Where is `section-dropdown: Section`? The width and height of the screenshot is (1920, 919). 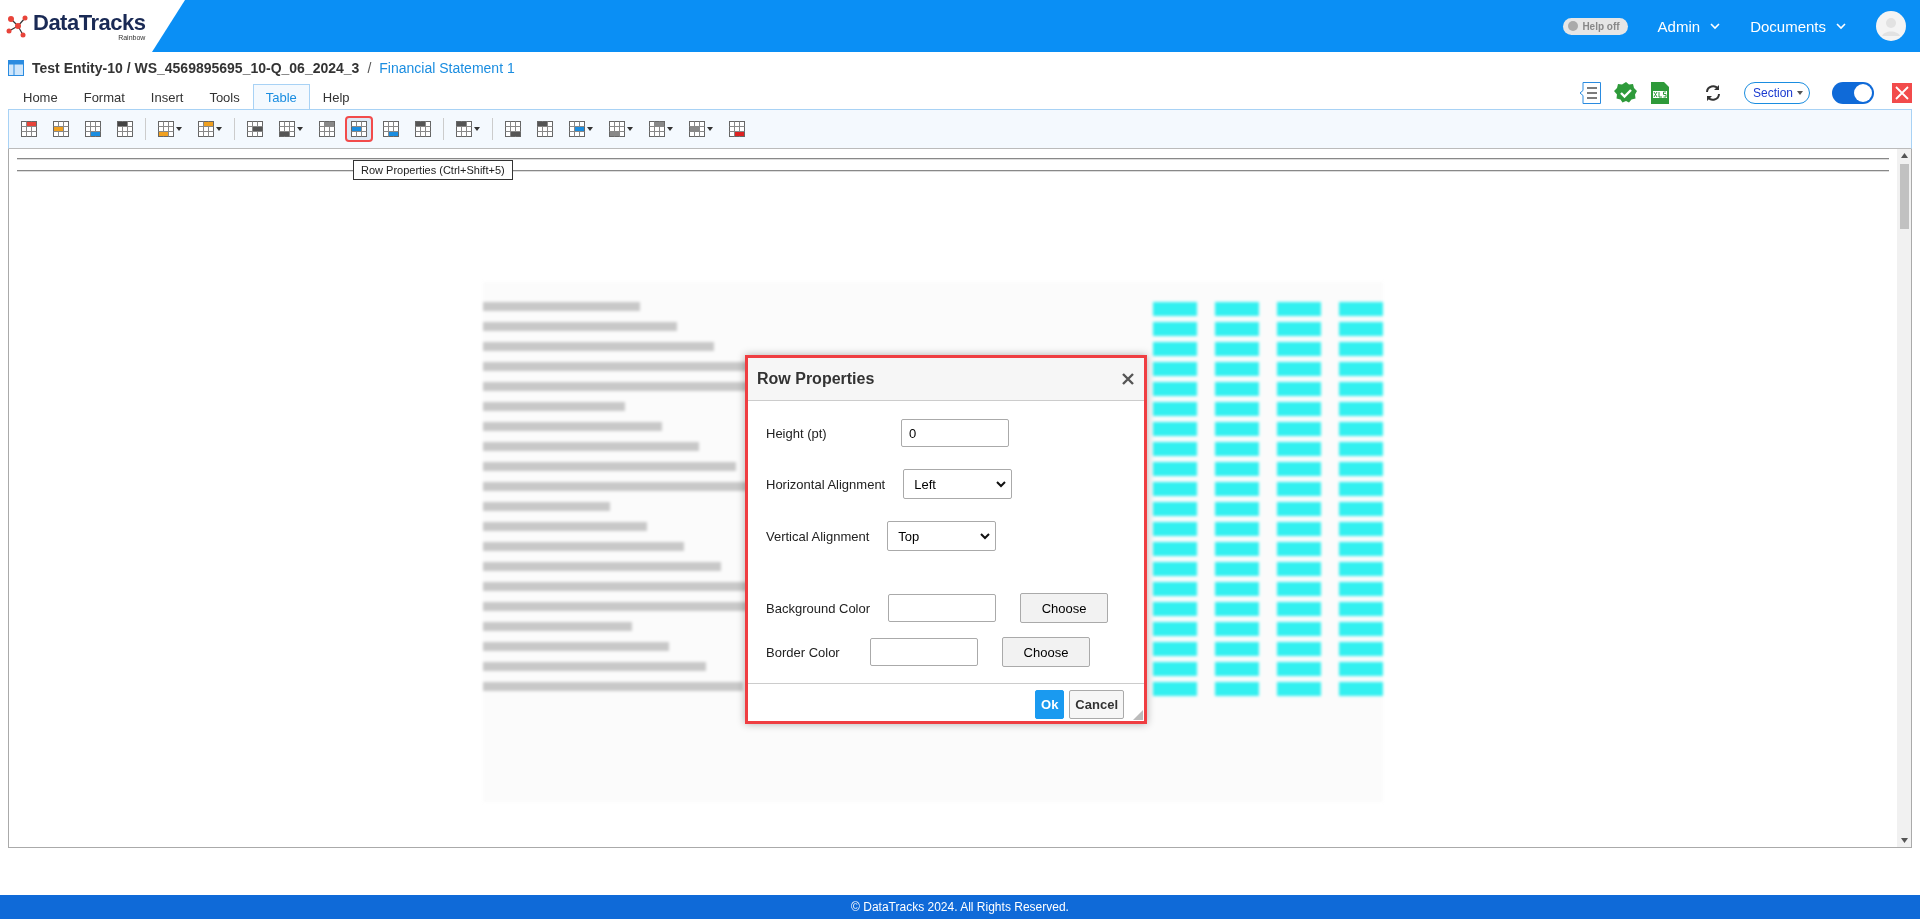
section-dropdown: Section is located at coordinates (1776, 93).